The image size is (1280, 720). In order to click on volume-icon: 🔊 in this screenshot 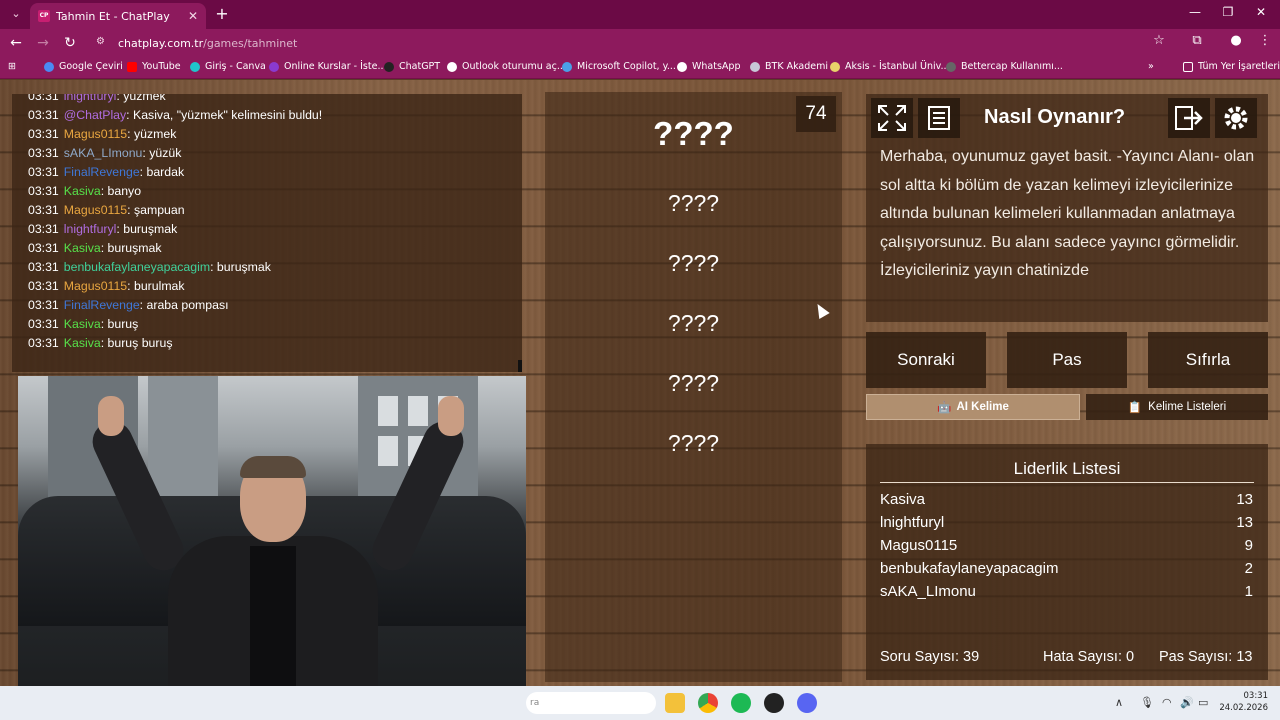, I will do `click(1187, 702)`.